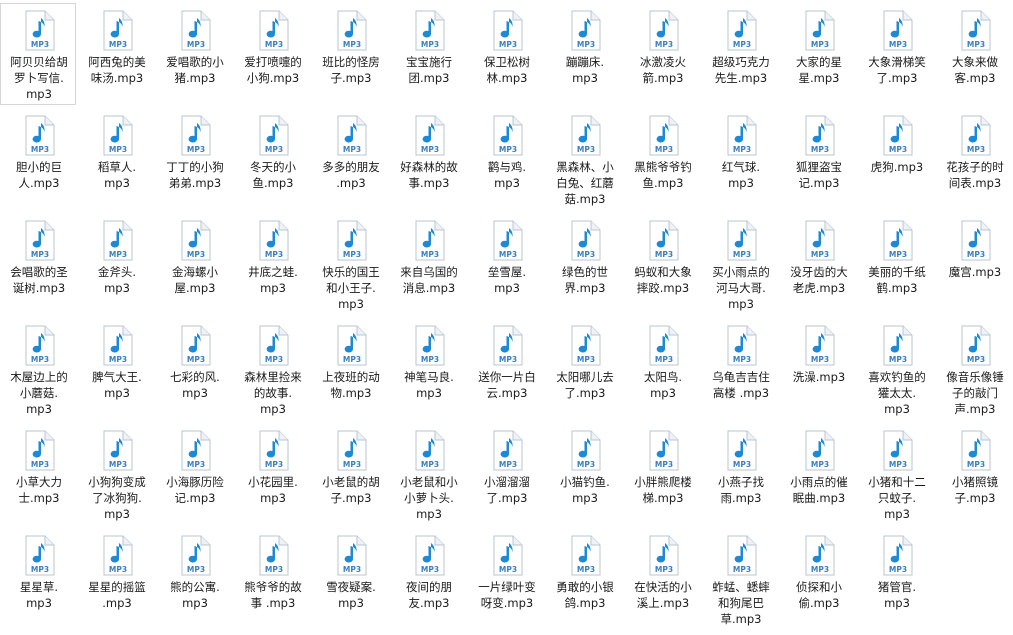  Describe the element at coordinates (897, 482) in the screenshot. I see `file-name-line: 小猪和十二` at that location.